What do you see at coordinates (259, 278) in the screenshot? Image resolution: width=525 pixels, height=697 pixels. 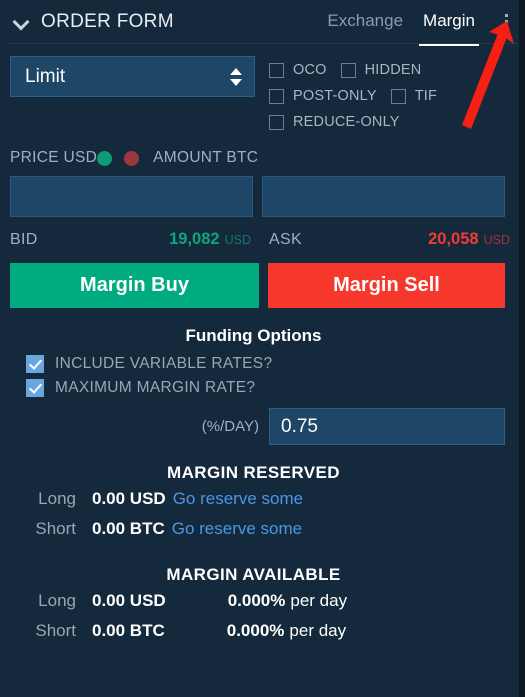 I see `order-actions: Margin Buy Margin Sell` at bounding box center [259, 278].